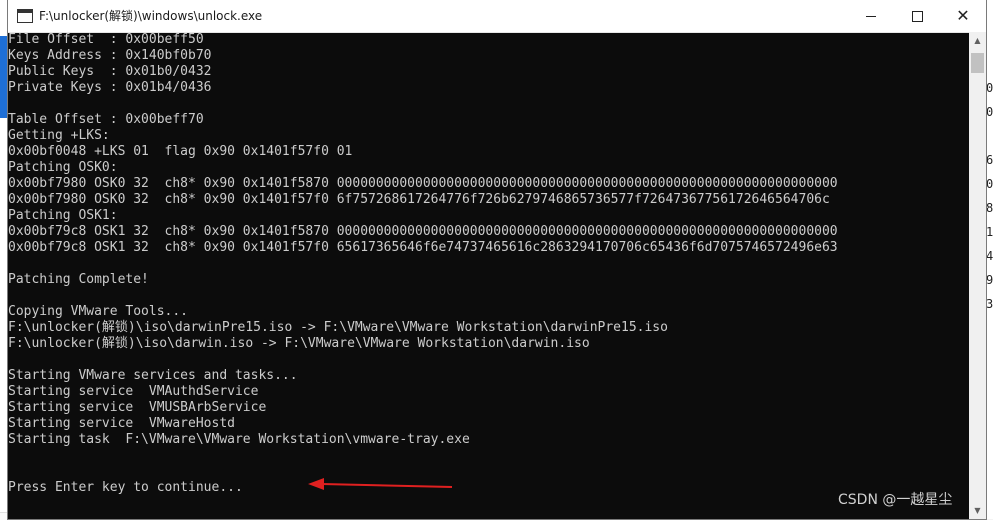  I want to click on red-arrow-annotation, so click(380, 484).